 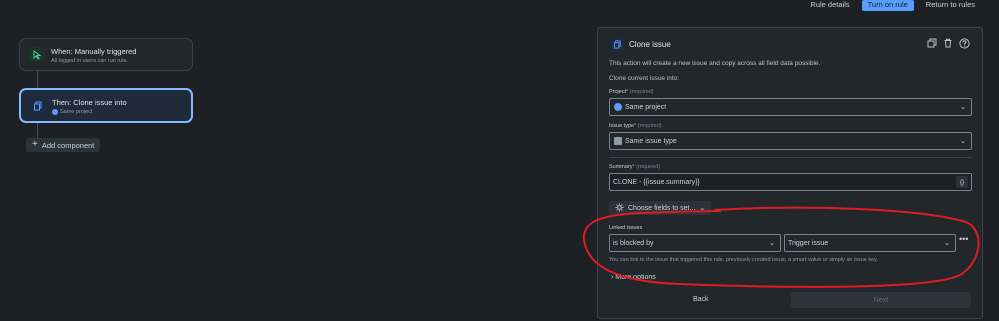 What do you see at coordinates (887, 5) in the screenshot?
I see `turn-on-rule-button: Turn on rule` at bounding box center [887, 5].